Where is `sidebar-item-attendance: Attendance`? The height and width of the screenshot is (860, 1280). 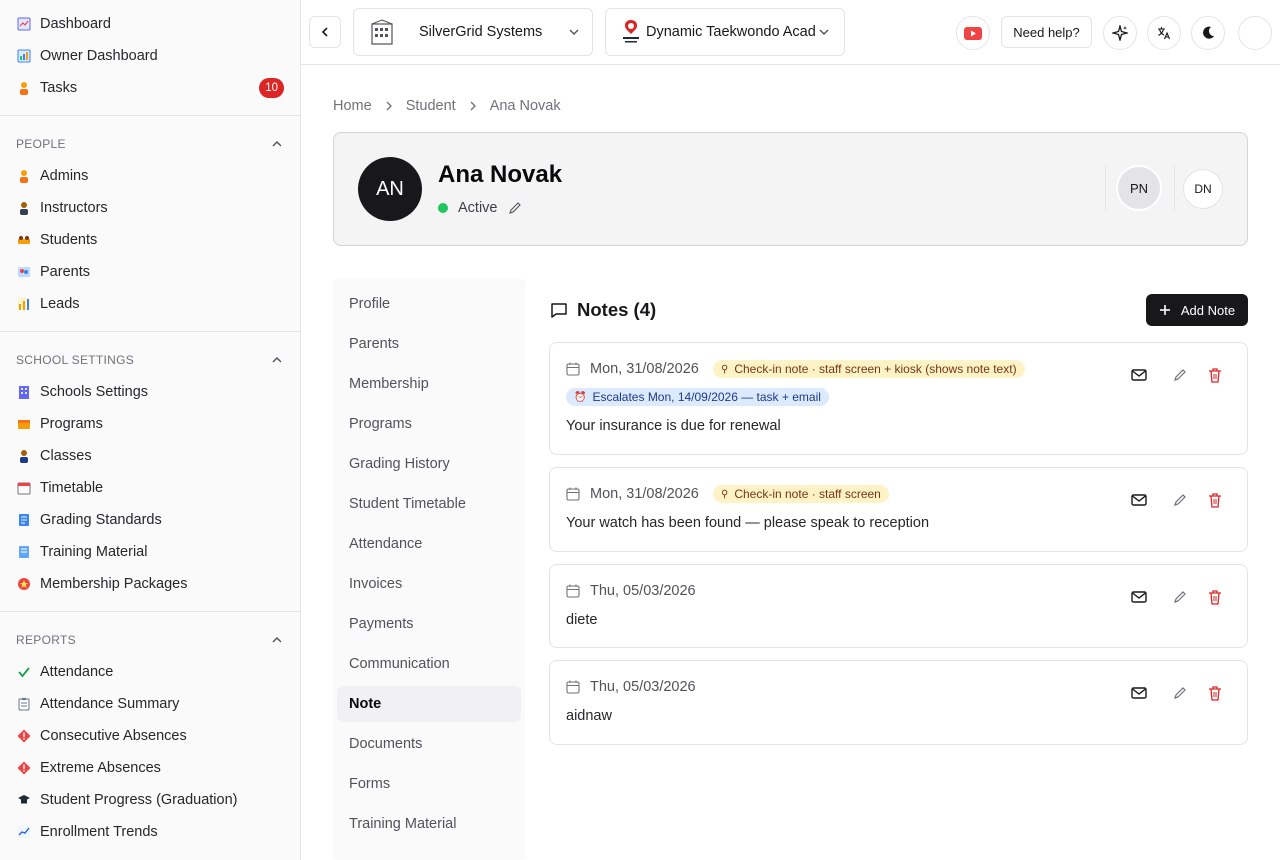
sidebar-item-attendance: Attendance is located at coordinates (150, 672).